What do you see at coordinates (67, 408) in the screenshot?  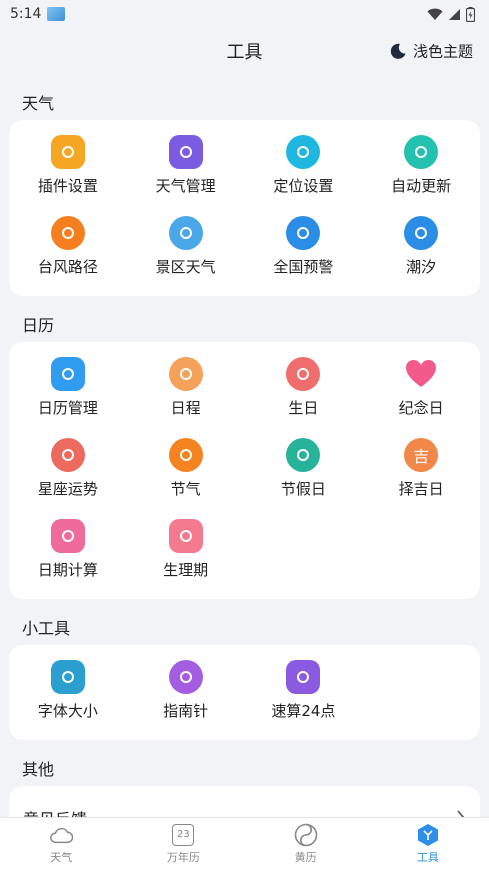 I see `tool-label: 日历管理` at bounding box center [67, 408].